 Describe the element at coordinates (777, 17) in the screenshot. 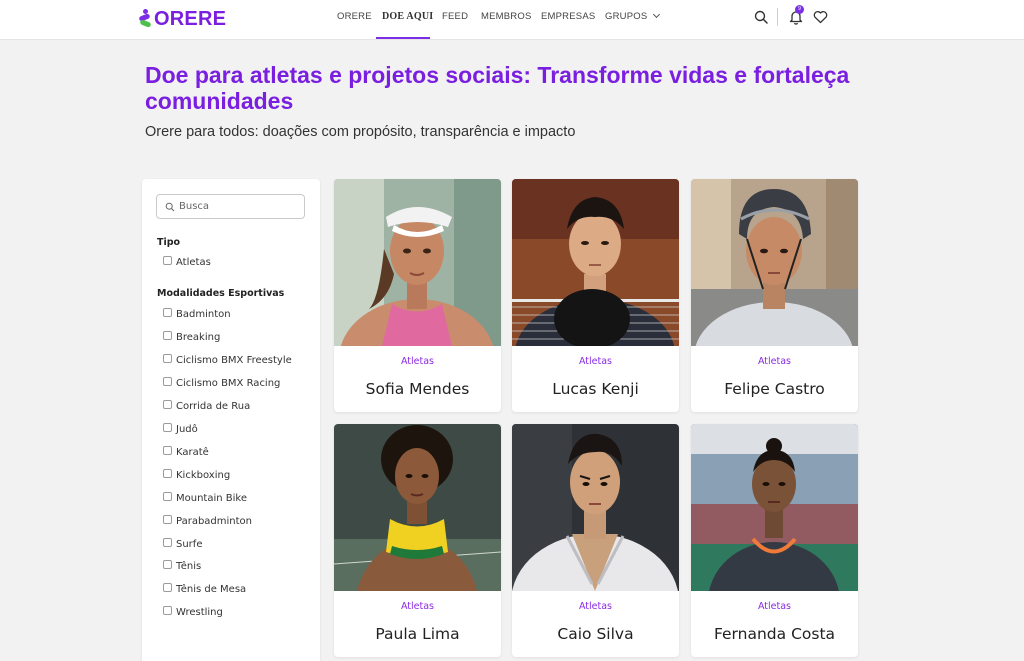

I see `header-divider` at that location.